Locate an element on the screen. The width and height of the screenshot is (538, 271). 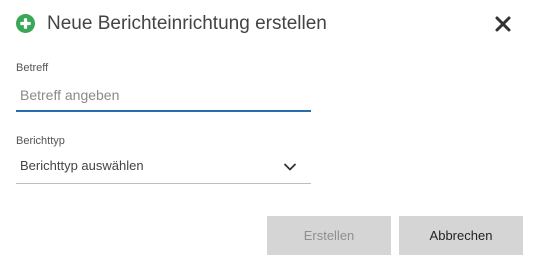
cancel-button: Abbrechen is located at coordinates (461, 235).